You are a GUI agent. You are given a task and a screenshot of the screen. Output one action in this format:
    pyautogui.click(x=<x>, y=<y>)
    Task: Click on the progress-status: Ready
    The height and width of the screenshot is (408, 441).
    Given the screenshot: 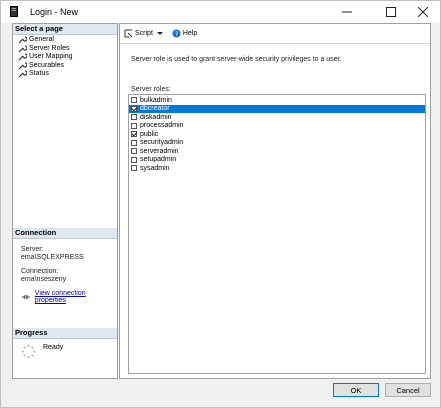 What is the action you would take?
    pyautogui.click(x=53, y=347)
    